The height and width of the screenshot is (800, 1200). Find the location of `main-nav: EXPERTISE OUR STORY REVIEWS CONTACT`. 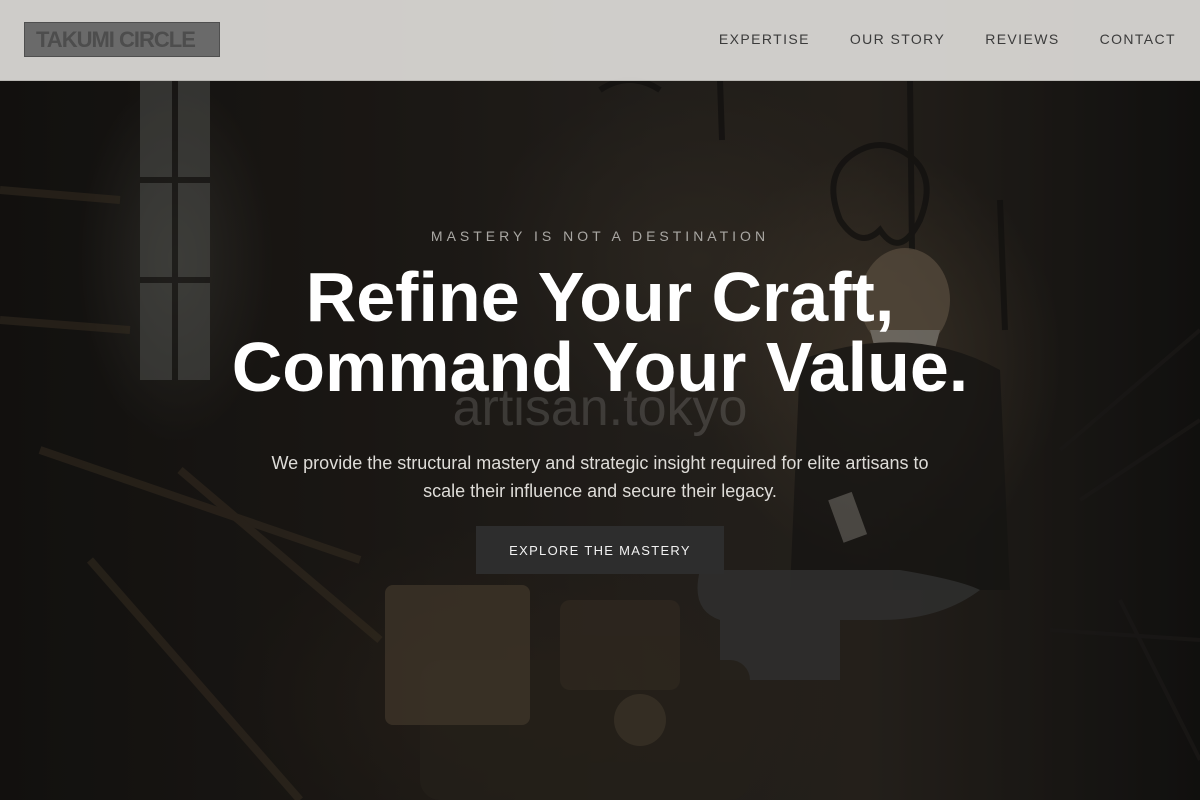

main-nav: EXPERTISE OUR STORY REVIEWS CONTACT is located at coordinates (947, 39).